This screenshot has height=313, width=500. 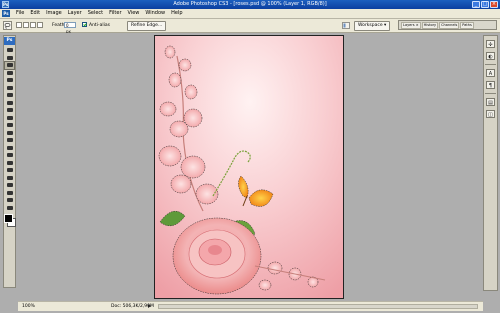 I want to click on toolbox: Ps, so click(x=9, y=161).